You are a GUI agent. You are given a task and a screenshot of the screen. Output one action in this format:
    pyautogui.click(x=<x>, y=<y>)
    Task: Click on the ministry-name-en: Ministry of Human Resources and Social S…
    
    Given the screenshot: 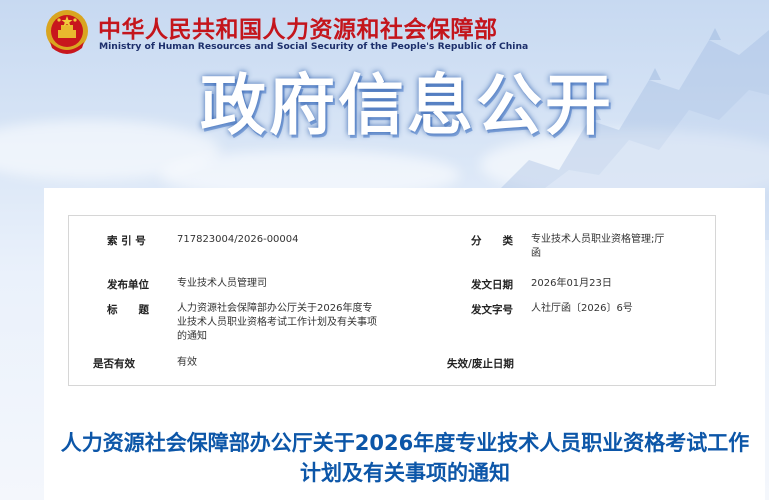 What is the action you would take?
    pyautogui.click(x=319, y=46)
    